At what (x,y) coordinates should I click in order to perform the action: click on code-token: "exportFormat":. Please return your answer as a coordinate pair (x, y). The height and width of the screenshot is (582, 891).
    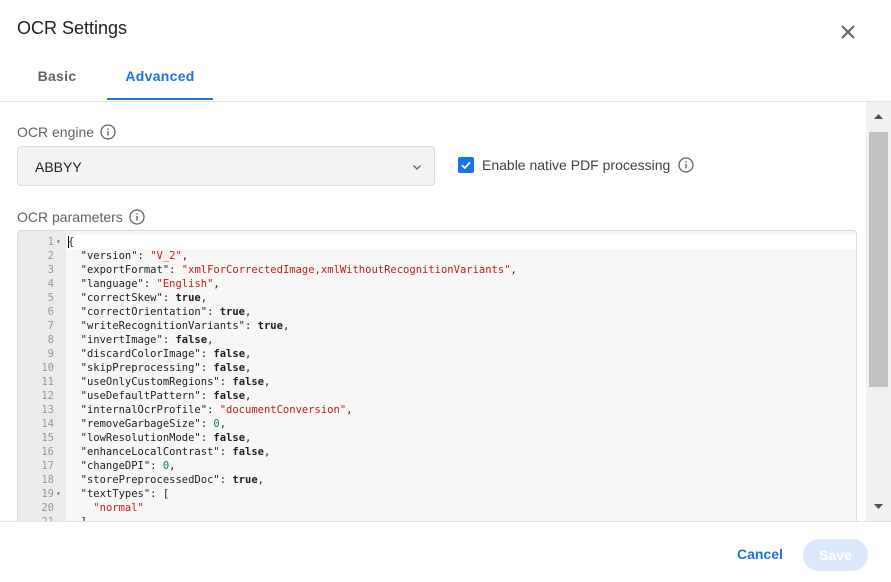
    Looking at the image, I should click on (125, 270).